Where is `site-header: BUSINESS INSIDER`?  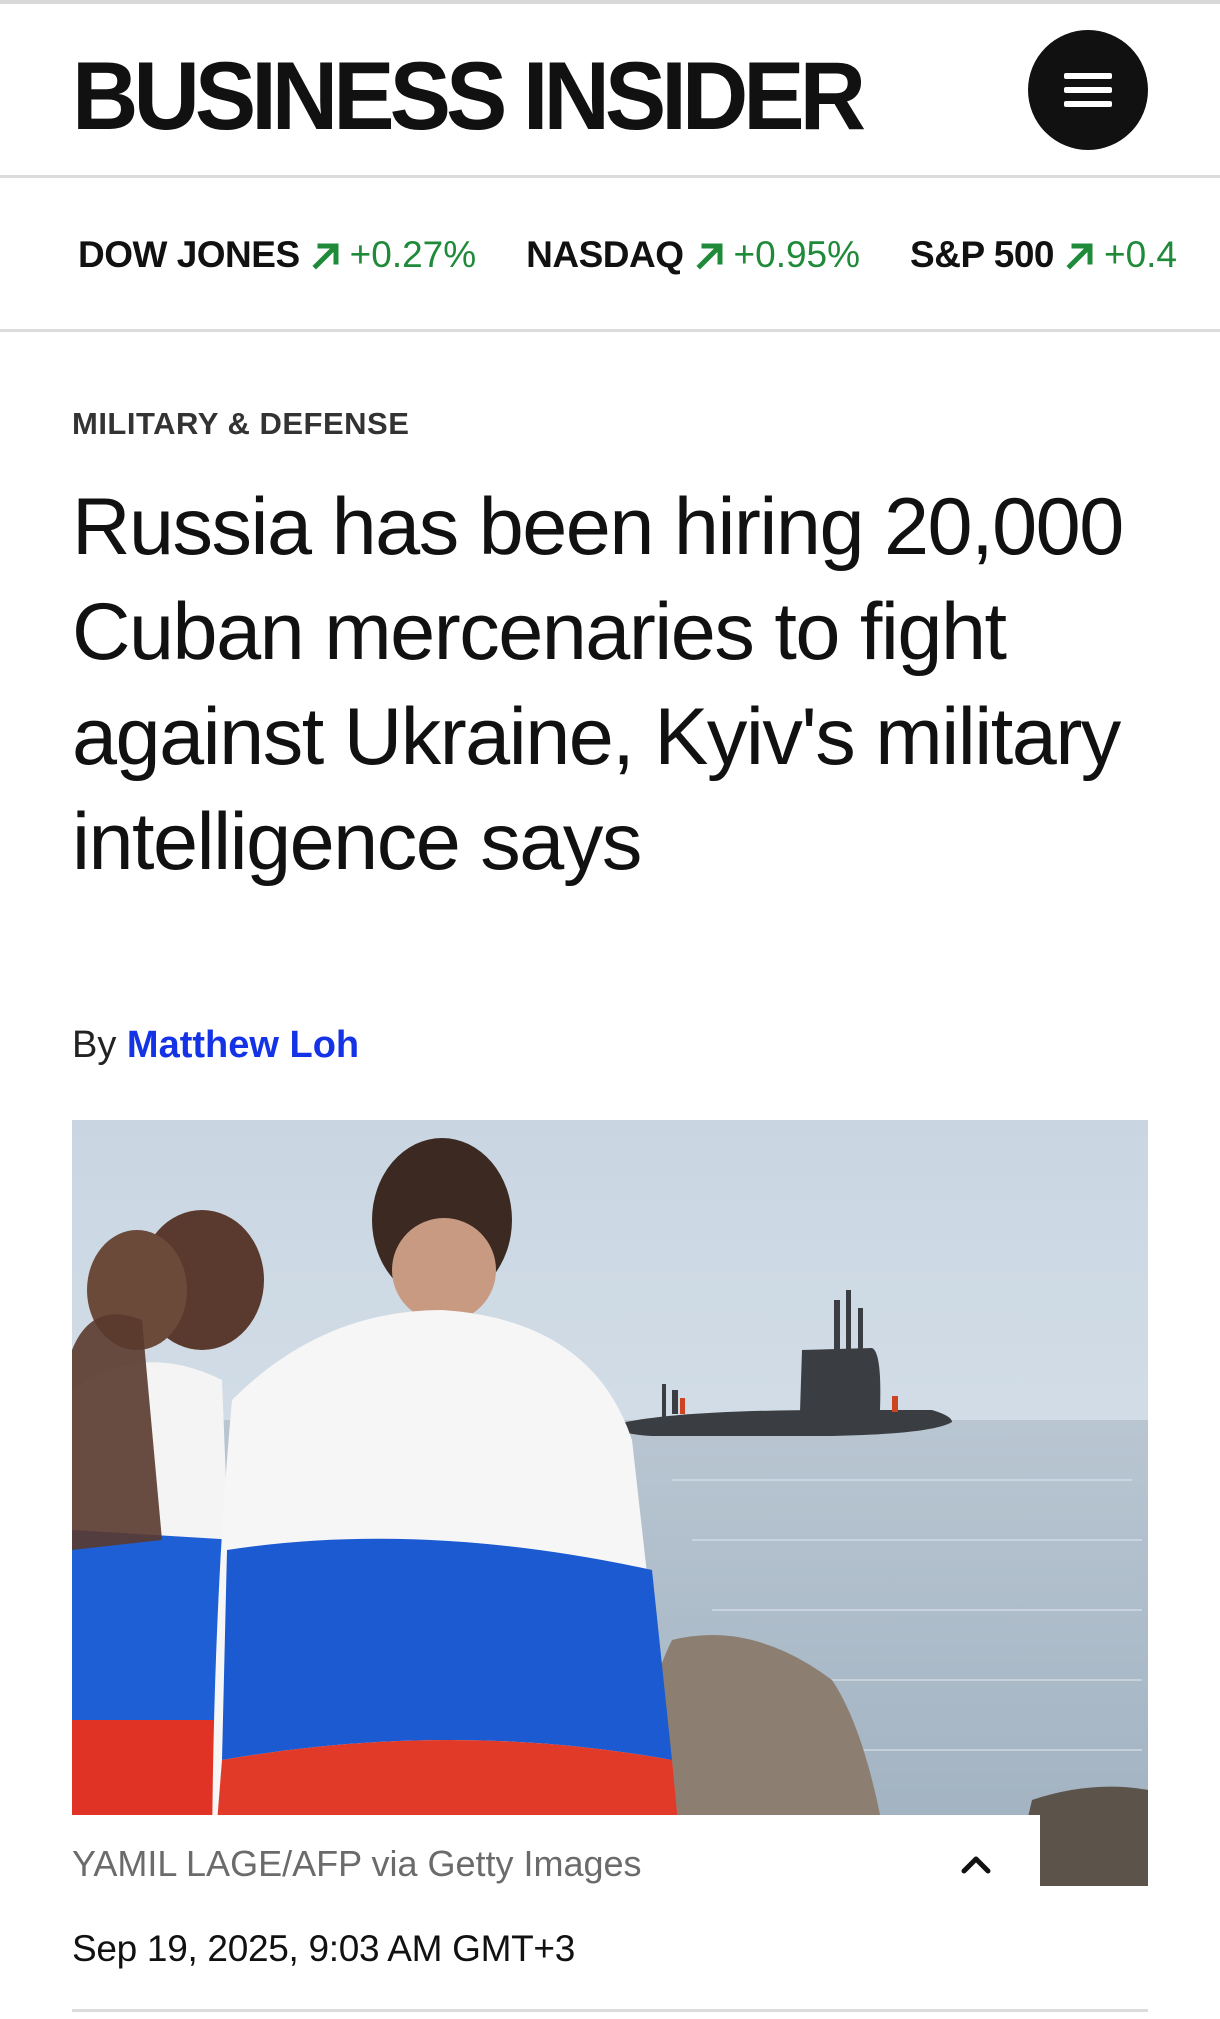 site-header: BUSINESS INSIDER is located at coordinates (610, 91).